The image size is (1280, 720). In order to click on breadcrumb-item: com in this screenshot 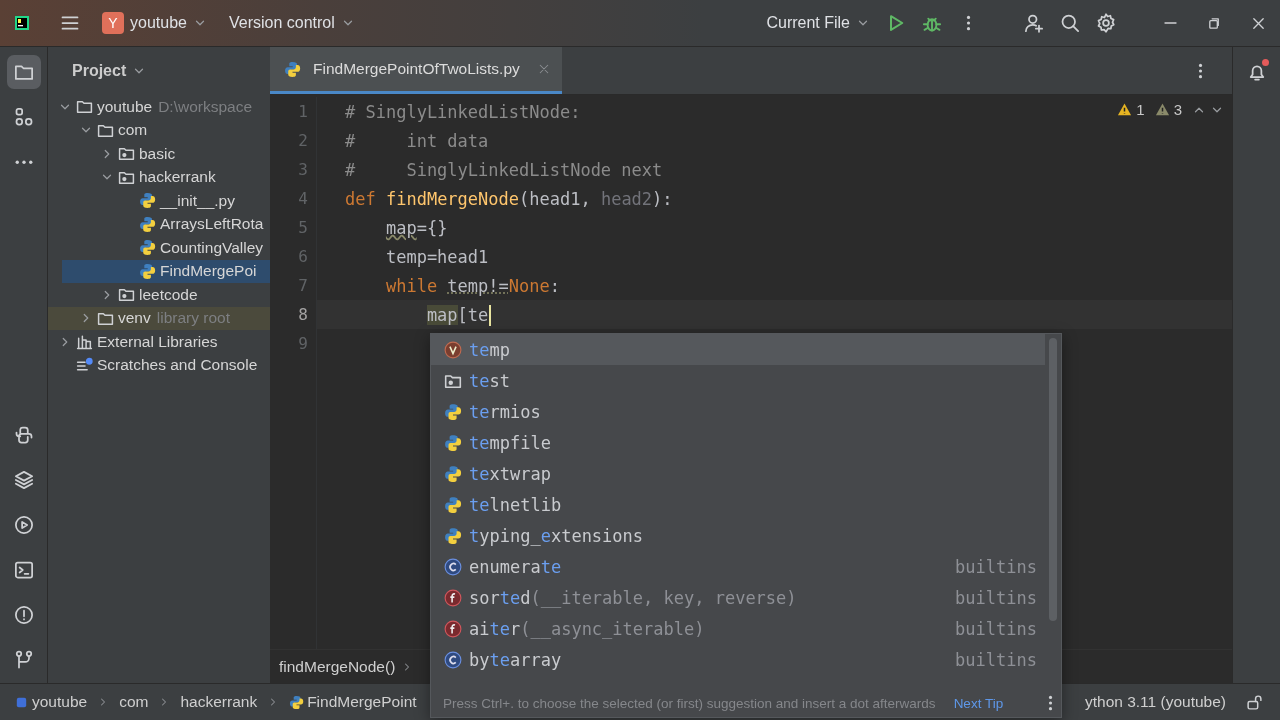, I will do `click(134, 702)`.